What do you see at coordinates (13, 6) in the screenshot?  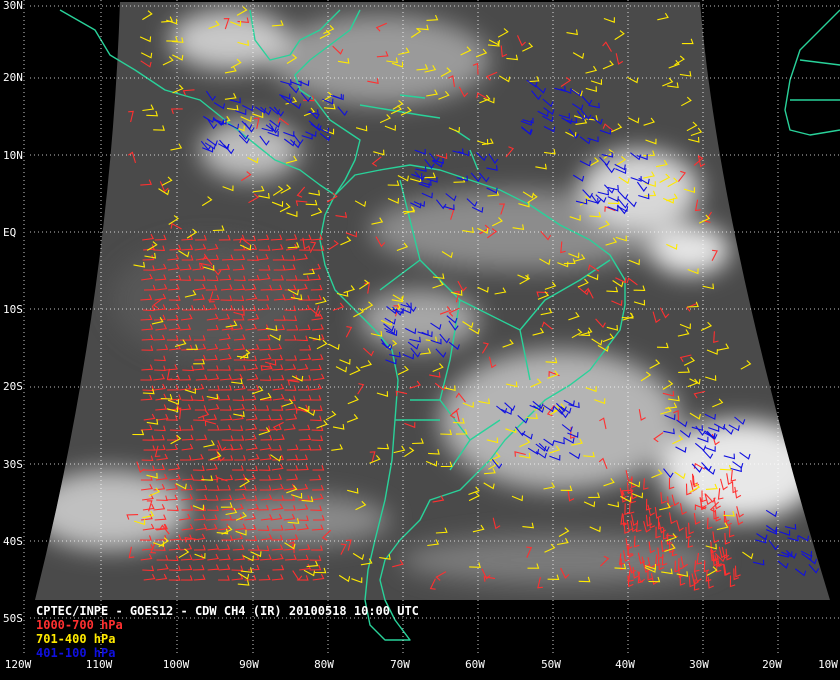 I see `lat-label: 30N` at bounding box center [13, 6].